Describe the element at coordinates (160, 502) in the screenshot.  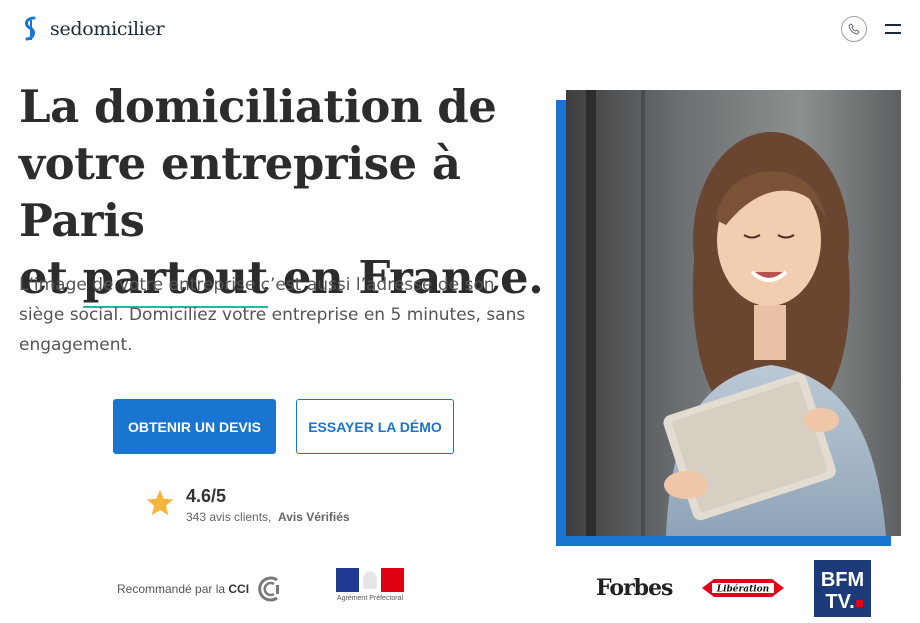
I see `star-icon` at that location.